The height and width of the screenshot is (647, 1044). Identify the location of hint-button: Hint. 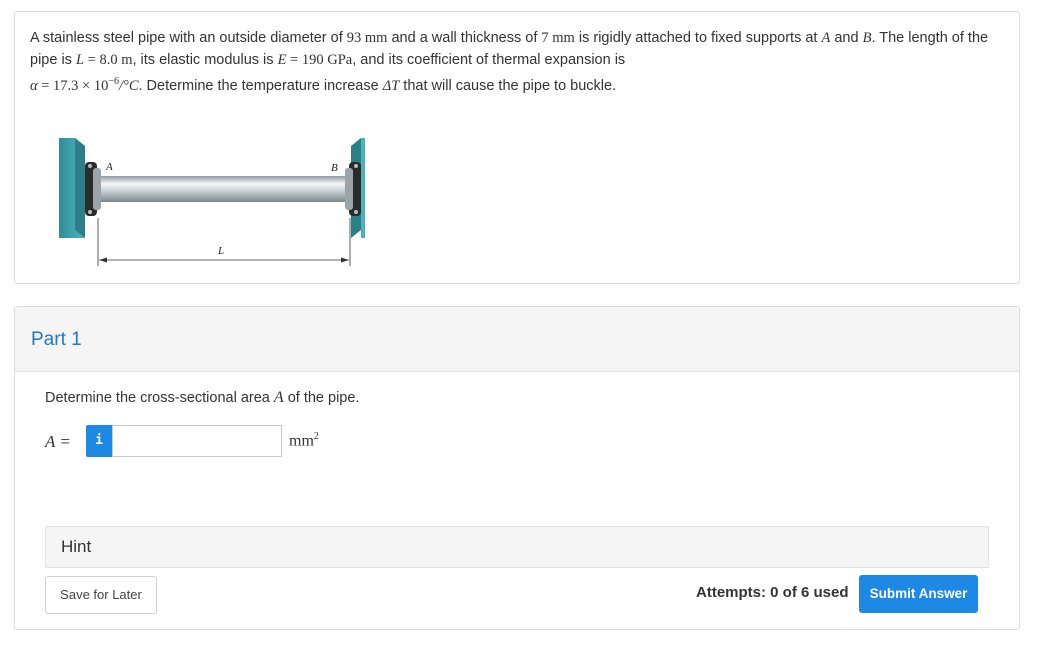
(517, 547).